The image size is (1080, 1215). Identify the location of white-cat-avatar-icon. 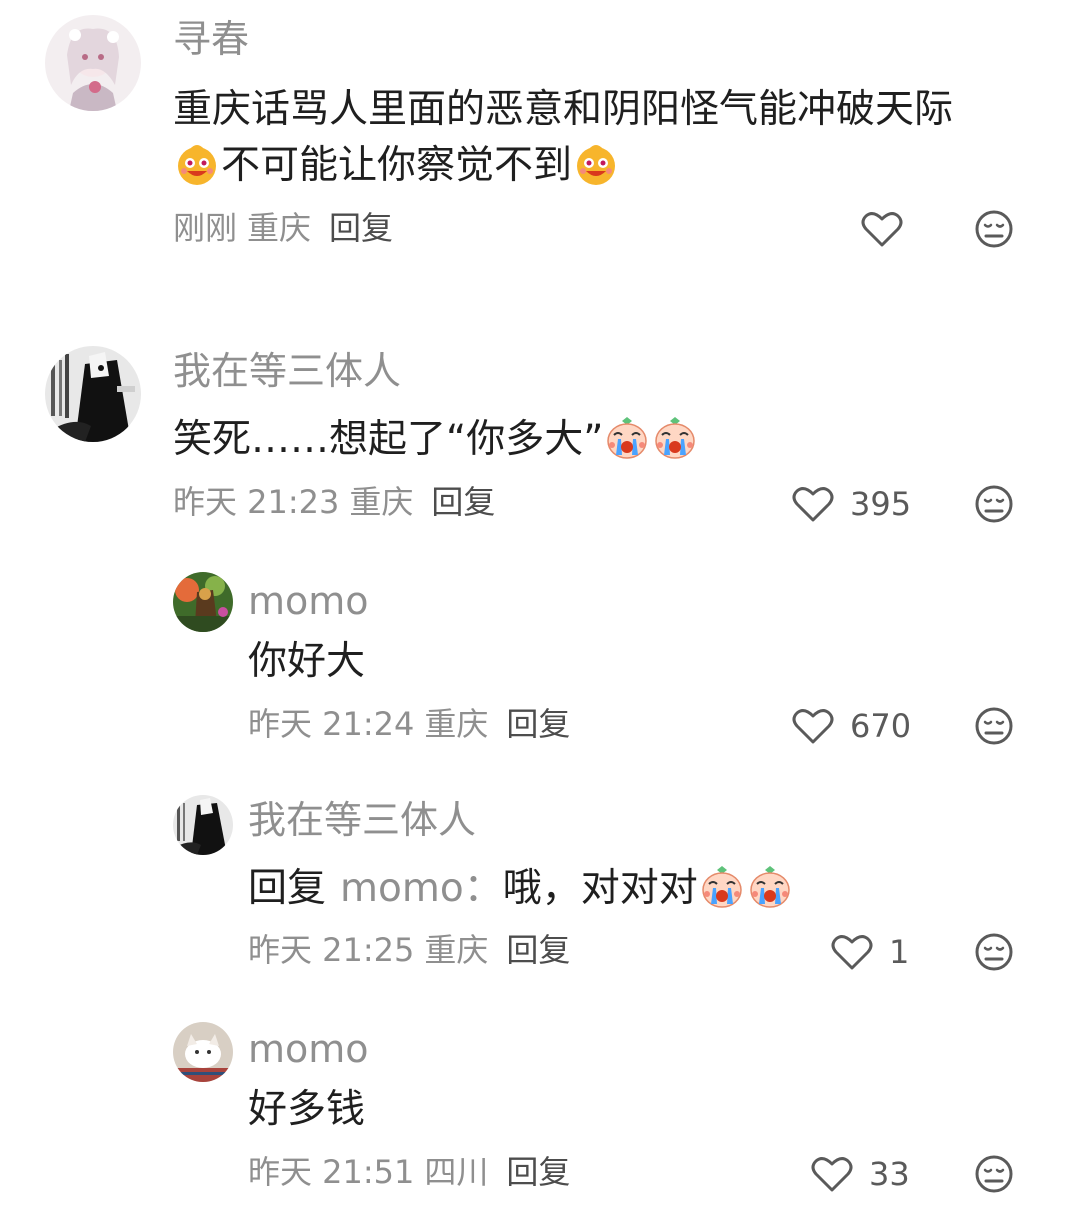
(203, 1052).